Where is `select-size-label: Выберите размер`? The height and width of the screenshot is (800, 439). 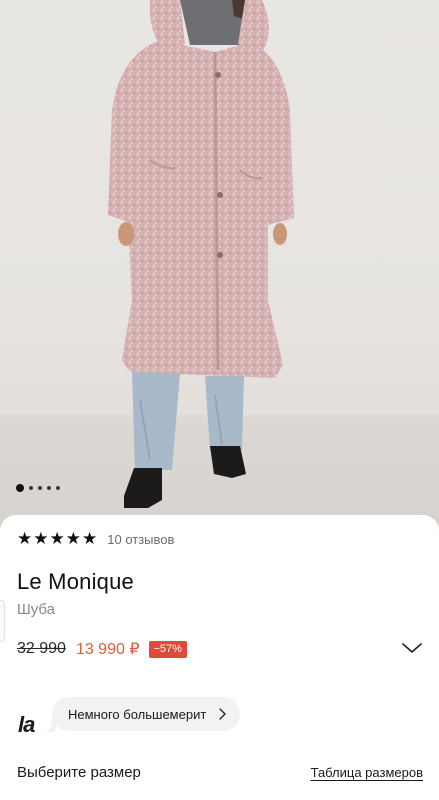 select-size-label: Выберите размер is located at coordinates (79, 772).